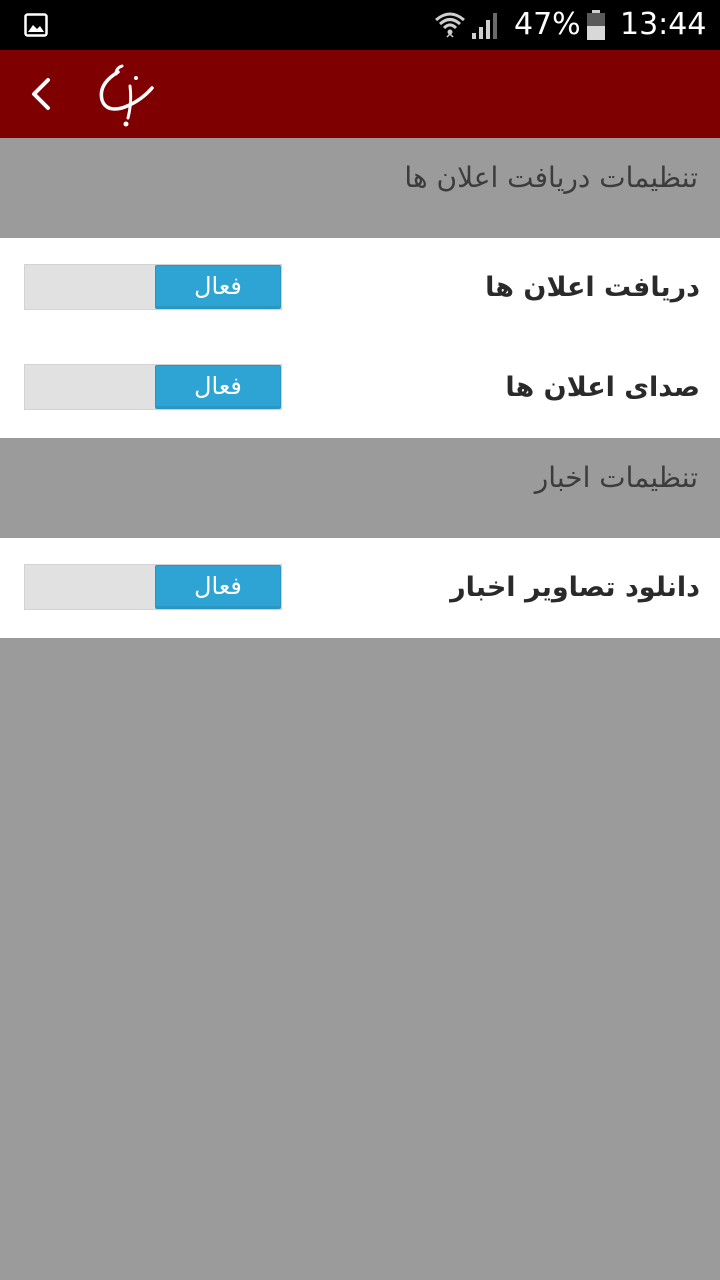  I want to click on app-bar, so click(360, 94).